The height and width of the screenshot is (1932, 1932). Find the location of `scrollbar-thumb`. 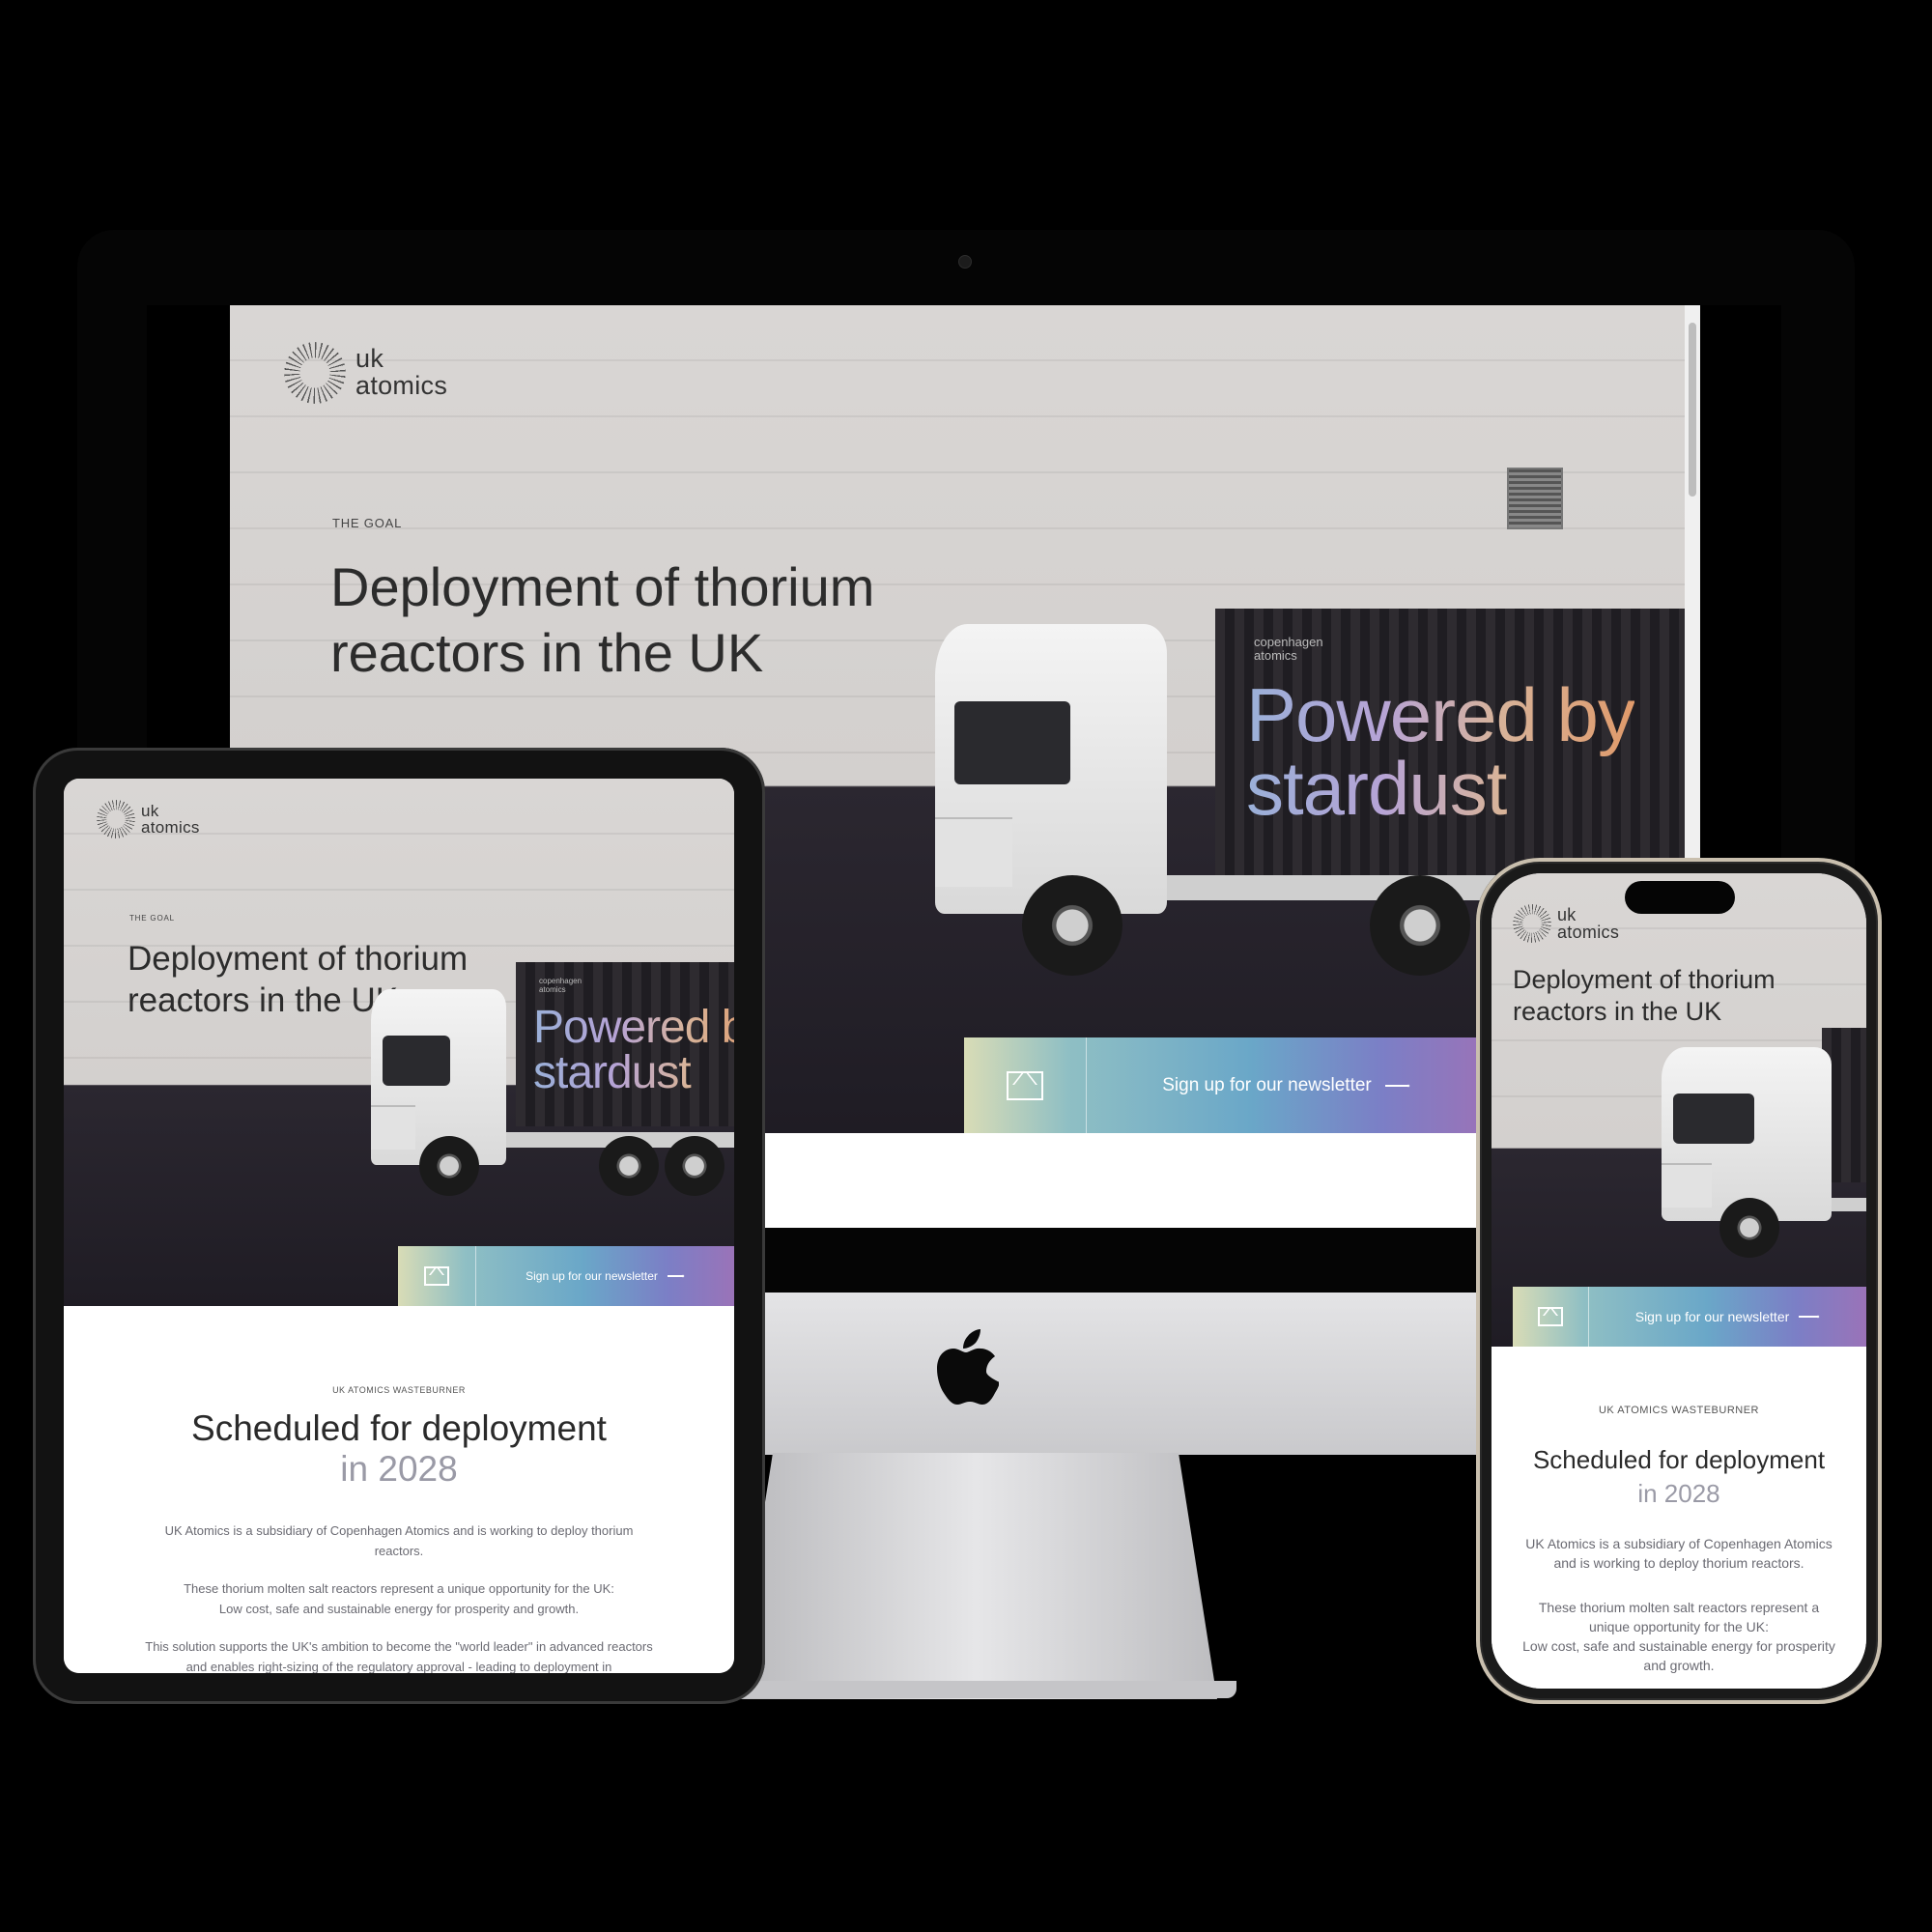

scrollbar-thumb is located at coordinates (1692, 410).